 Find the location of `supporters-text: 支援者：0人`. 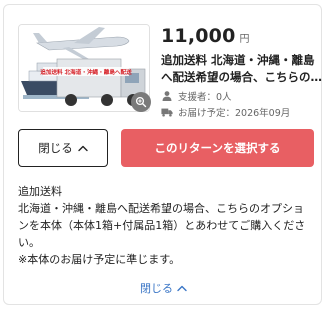

supporters-text: 支援者：0人 is located at coordinates (205, 97).